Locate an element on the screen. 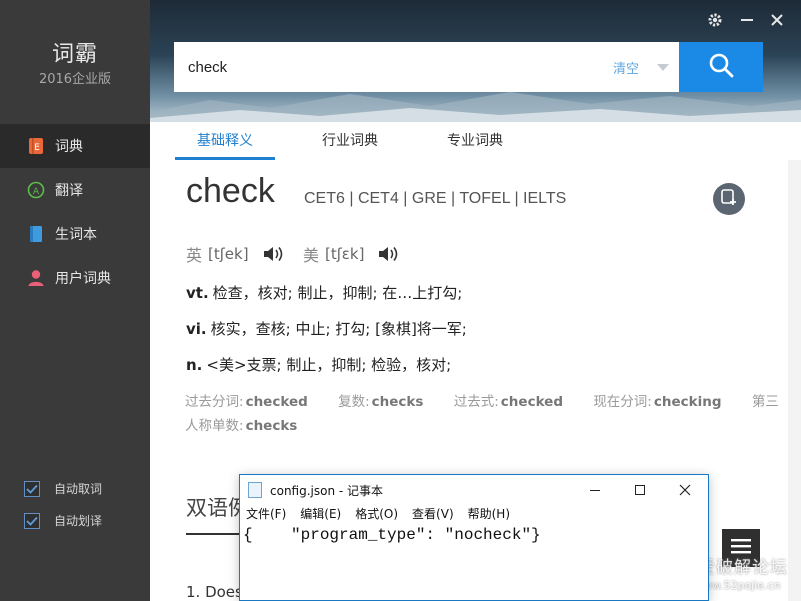 Image resolution: width=801 pixels, height=601 pixels. example-sentence: 1. Does is located at coordinates (214, 592).